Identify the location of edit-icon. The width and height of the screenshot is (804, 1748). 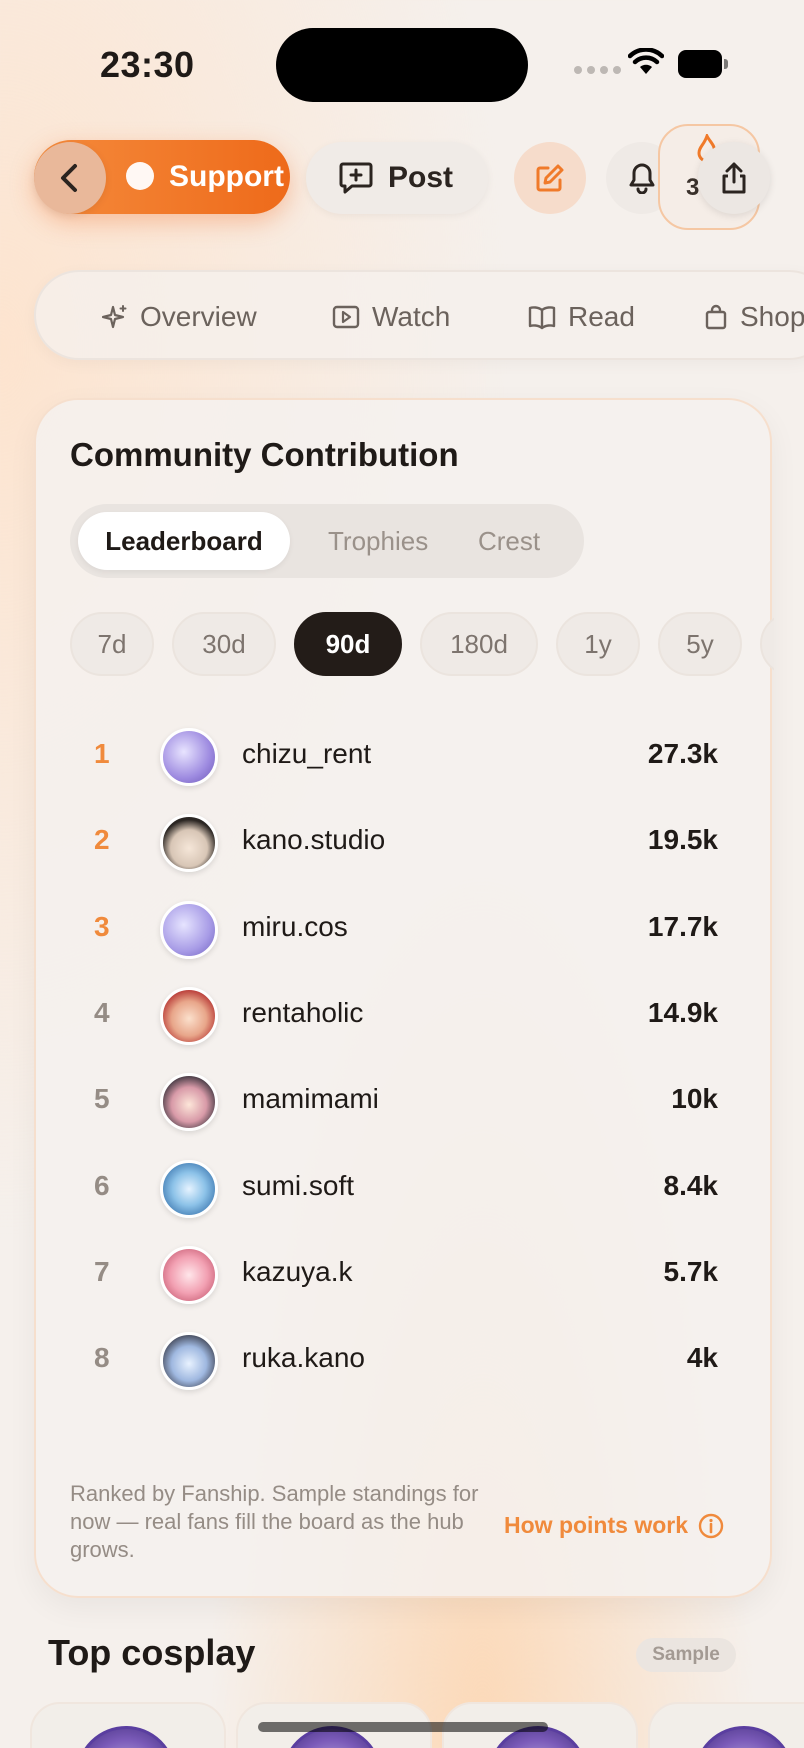
(550, 178).